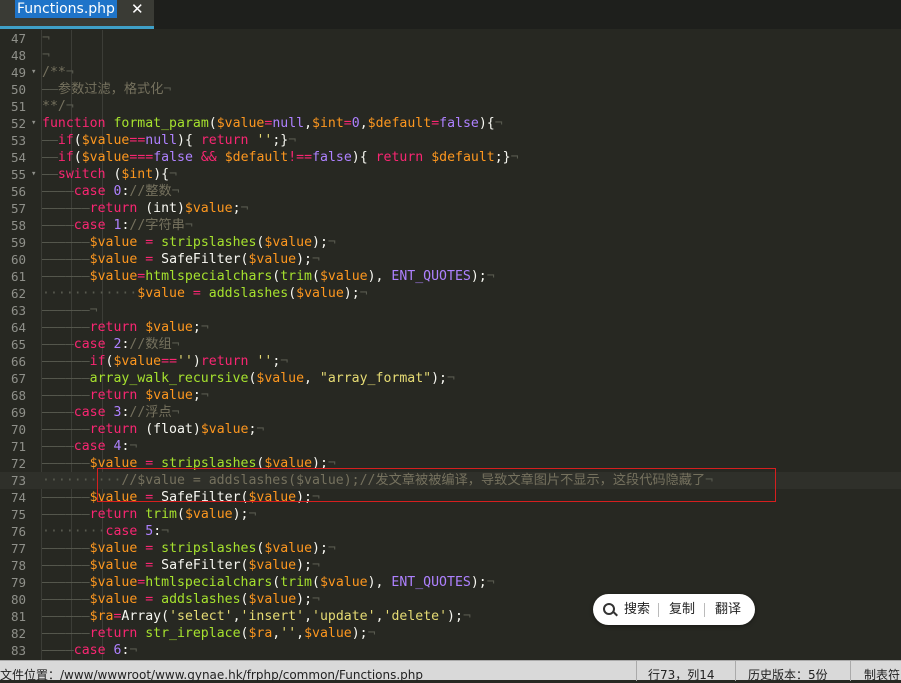  I want to click on code-line: 59 ——————$value = stripslashes($value);¬, so click(450, 242).